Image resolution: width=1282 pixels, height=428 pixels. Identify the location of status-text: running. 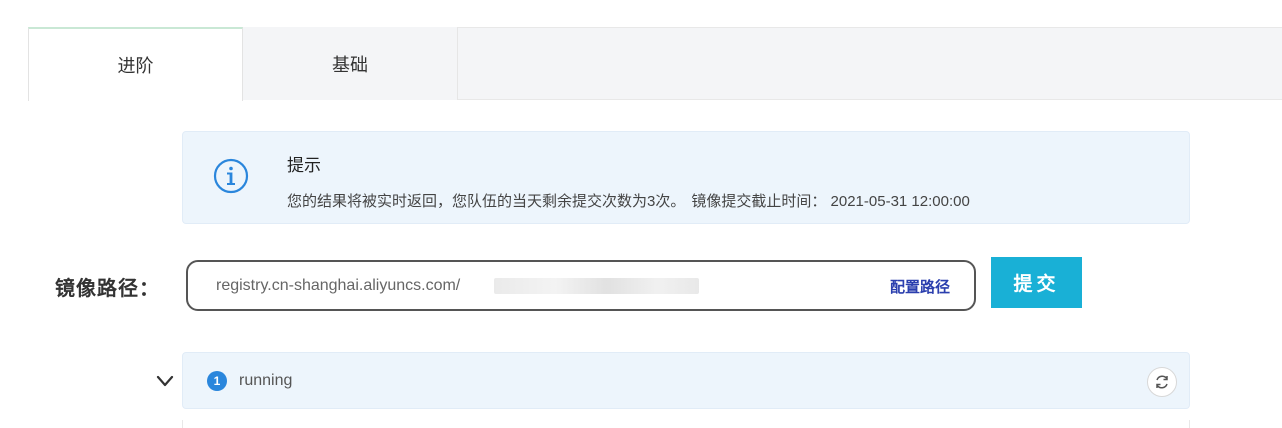
(266, 380).